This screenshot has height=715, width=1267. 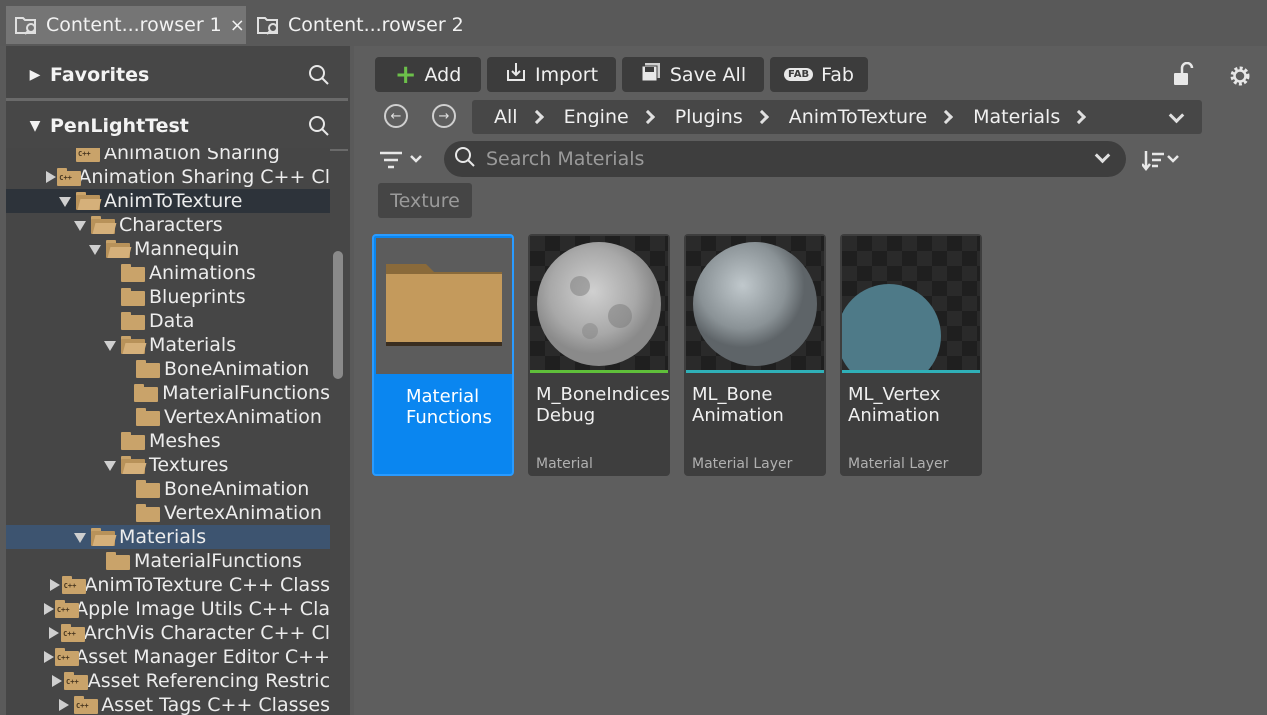 What do you see at coordinates (1184, 76) in the screenshot?
I see `unlock-icon` at bounding box center [1184, 76].